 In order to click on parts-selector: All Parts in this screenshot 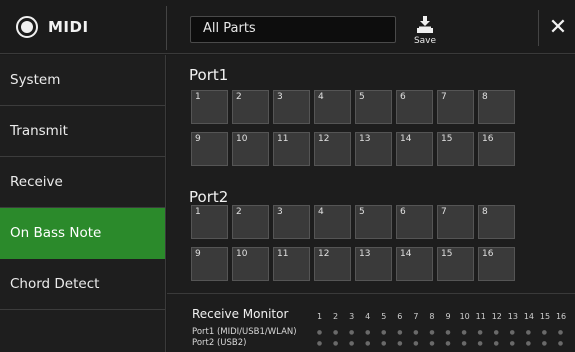, I will do `click(293, 29)`.